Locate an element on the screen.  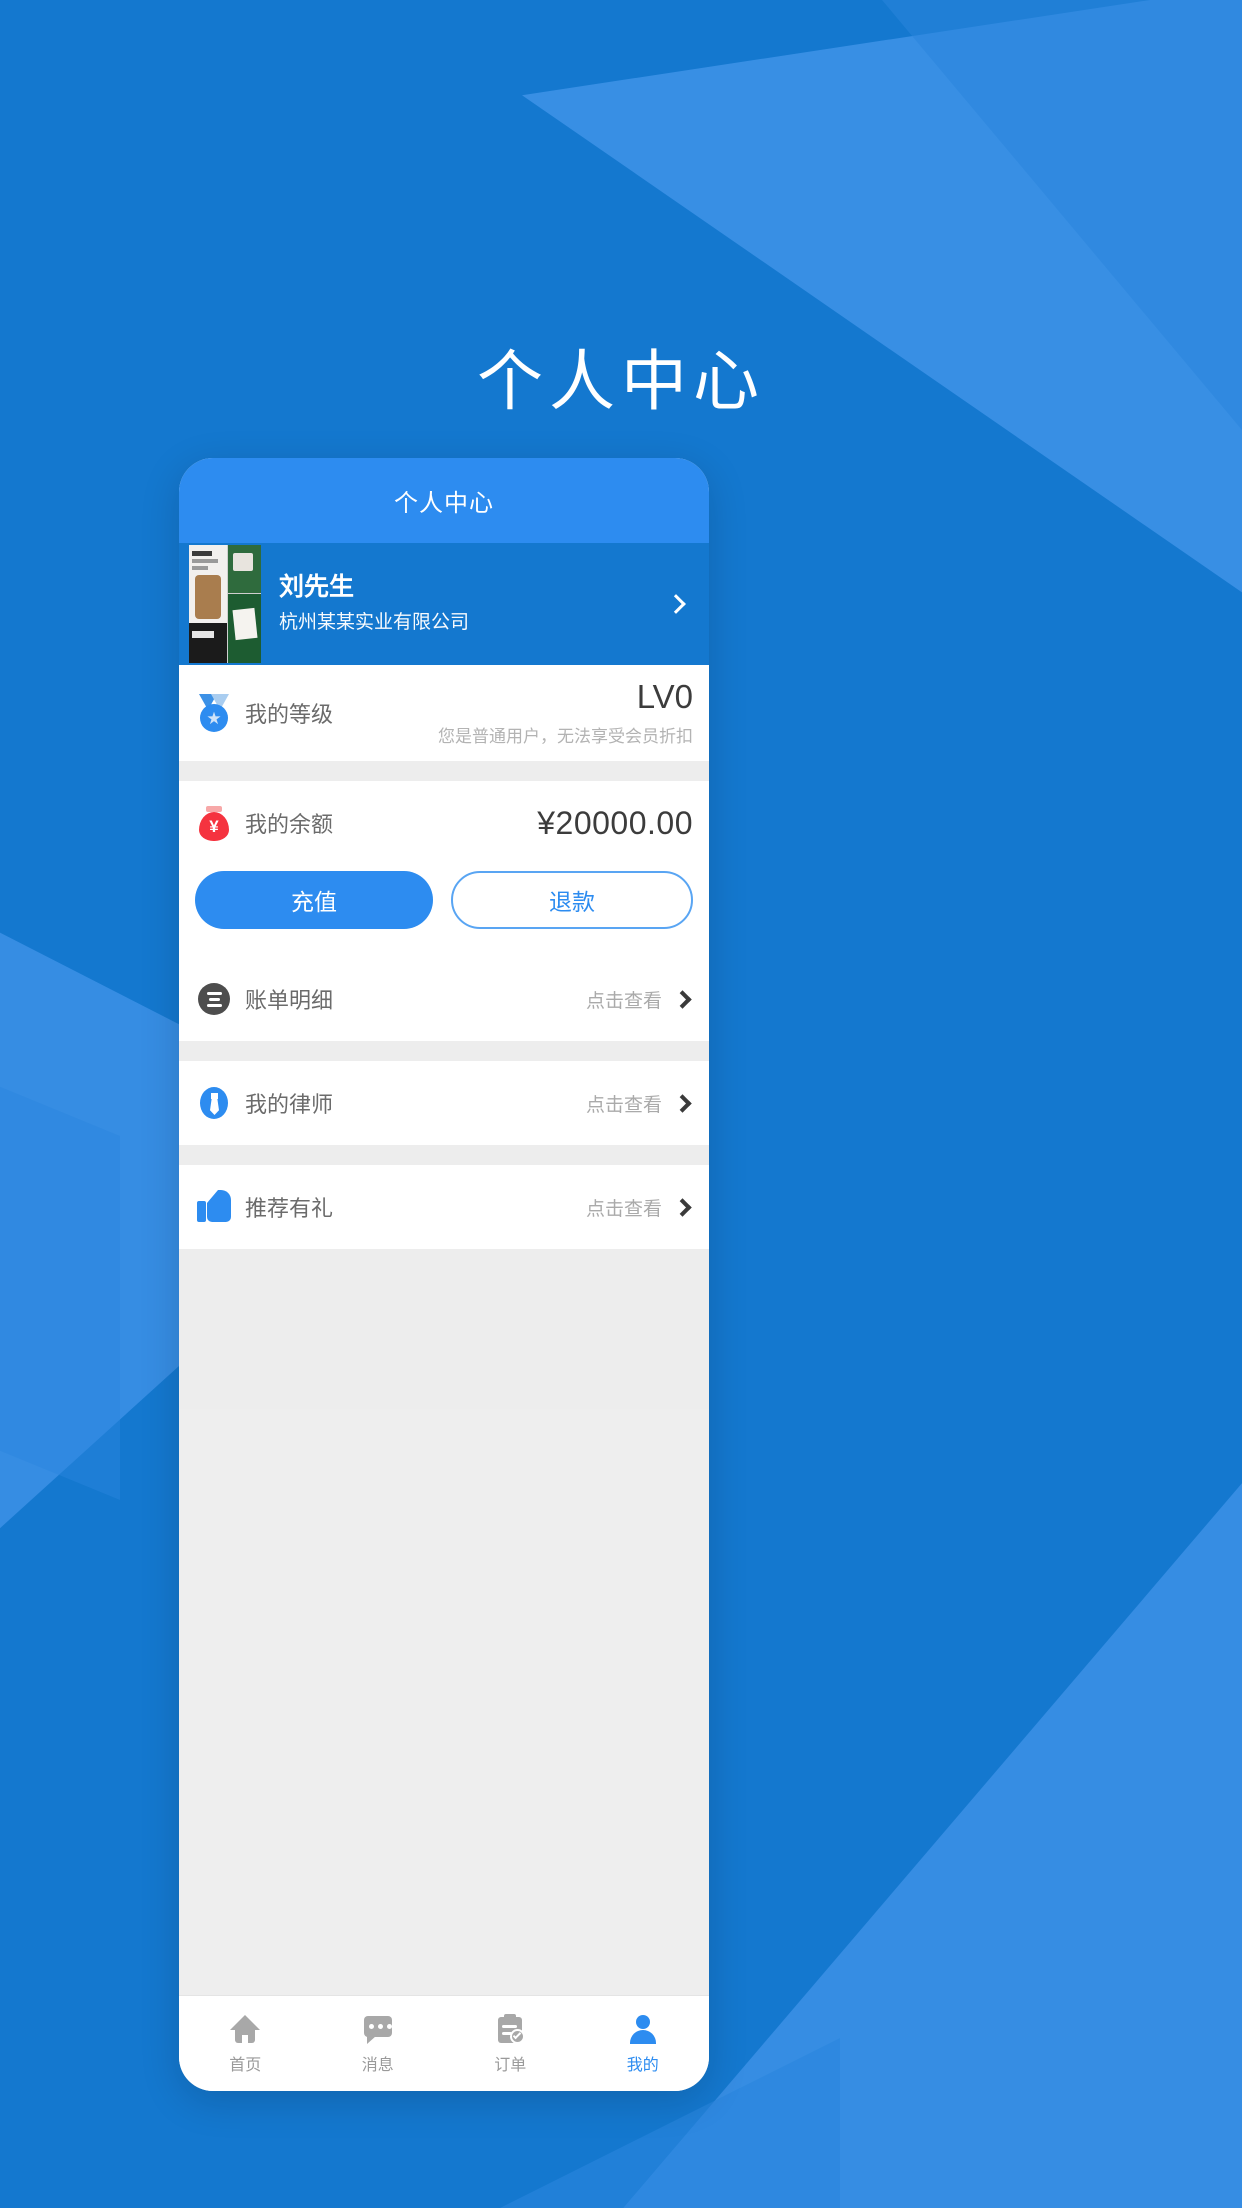
medal-icon: ★ is located at coordinates (214, 713).